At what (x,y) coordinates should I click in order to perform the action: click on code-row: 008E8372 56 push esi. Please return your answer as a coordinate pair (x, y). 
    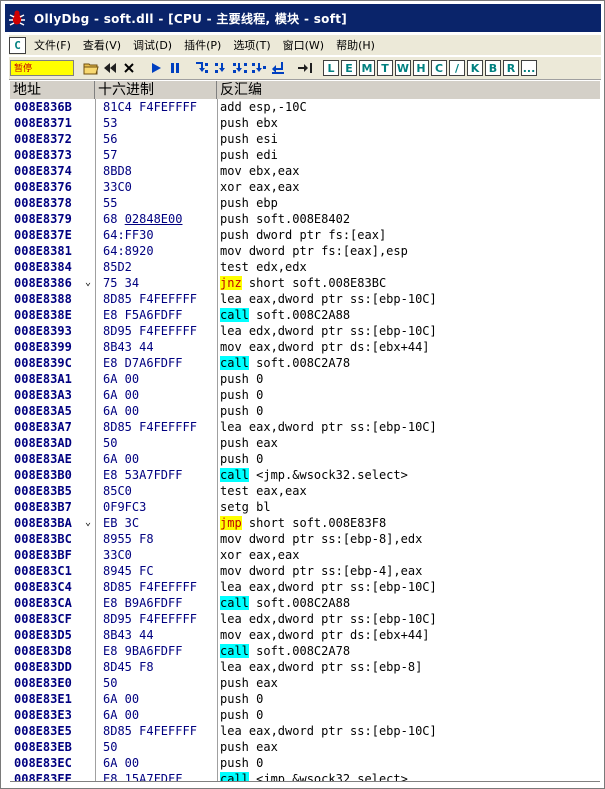
    Looking at the image, I should click on (305, 139).